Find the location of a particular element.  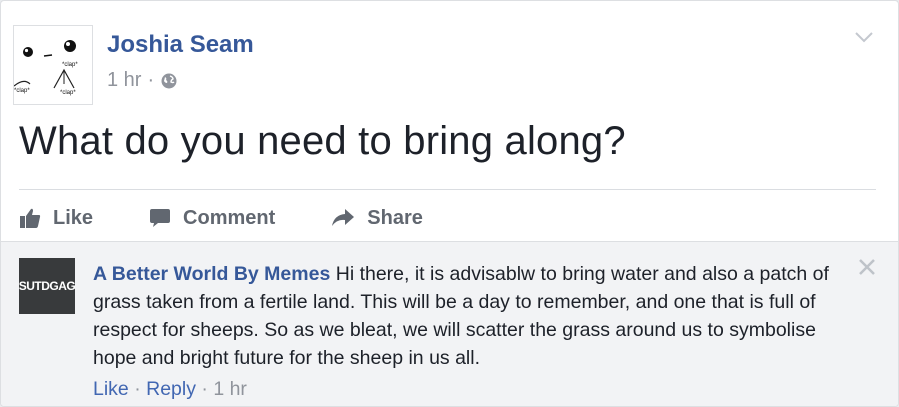

comment-like-link: Like is located at coordinates (111, 389).